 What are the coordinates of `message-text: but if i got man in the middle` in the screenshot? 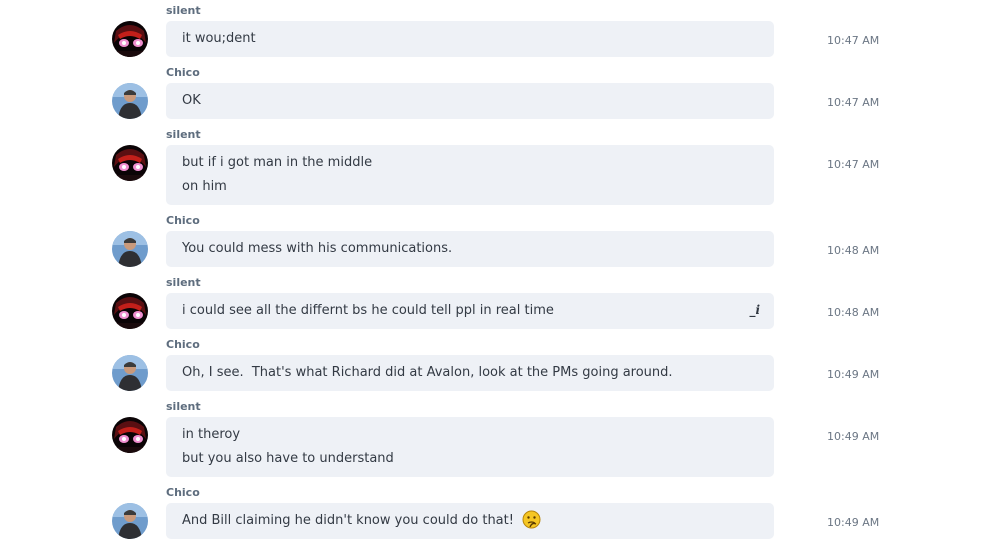 It's located at (277, 162).